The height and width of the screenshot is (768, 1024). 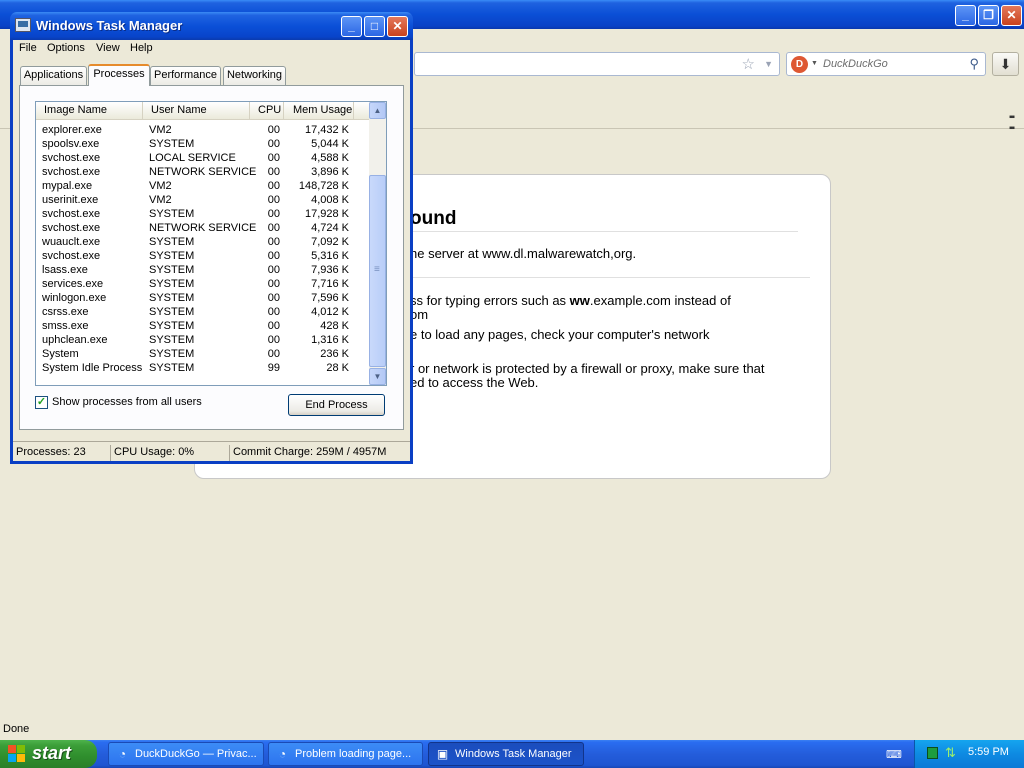 I want to click on windows-logo-icon, so click(x=17, y=754).